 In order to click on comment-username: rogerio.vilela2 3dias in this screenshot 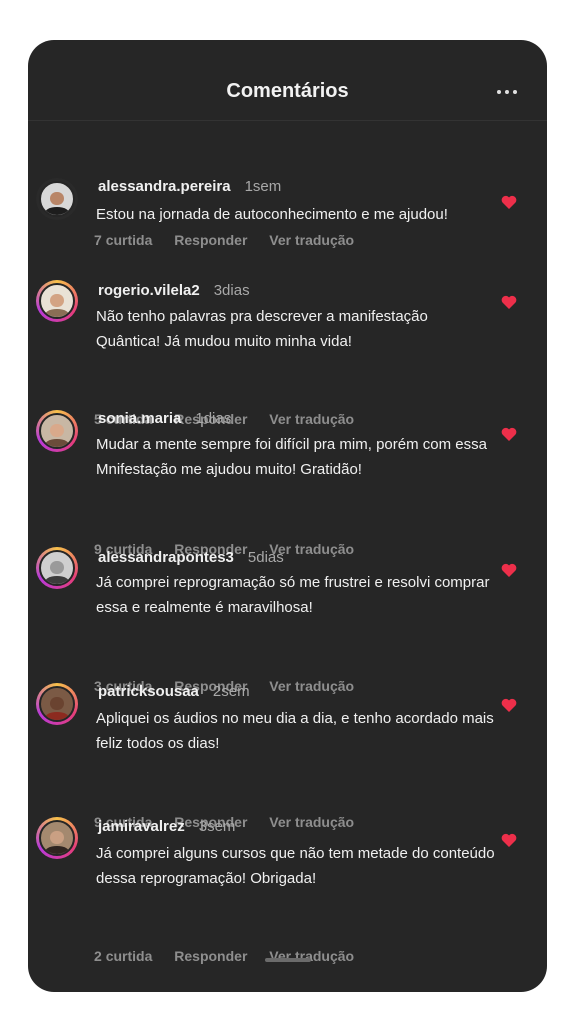, I will do `click(174, 290)`.